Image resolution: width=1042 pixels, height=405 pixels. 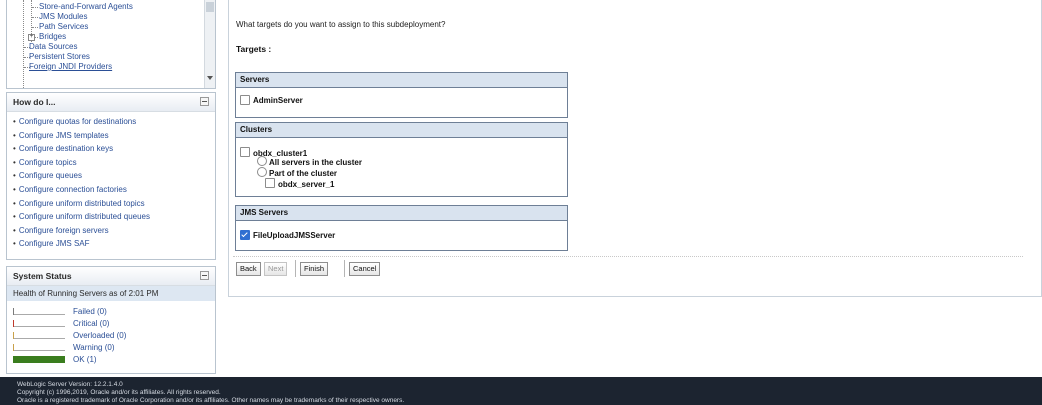 I want to click on jms-servers-header: JMS Servers, so click(x=401, y=213).